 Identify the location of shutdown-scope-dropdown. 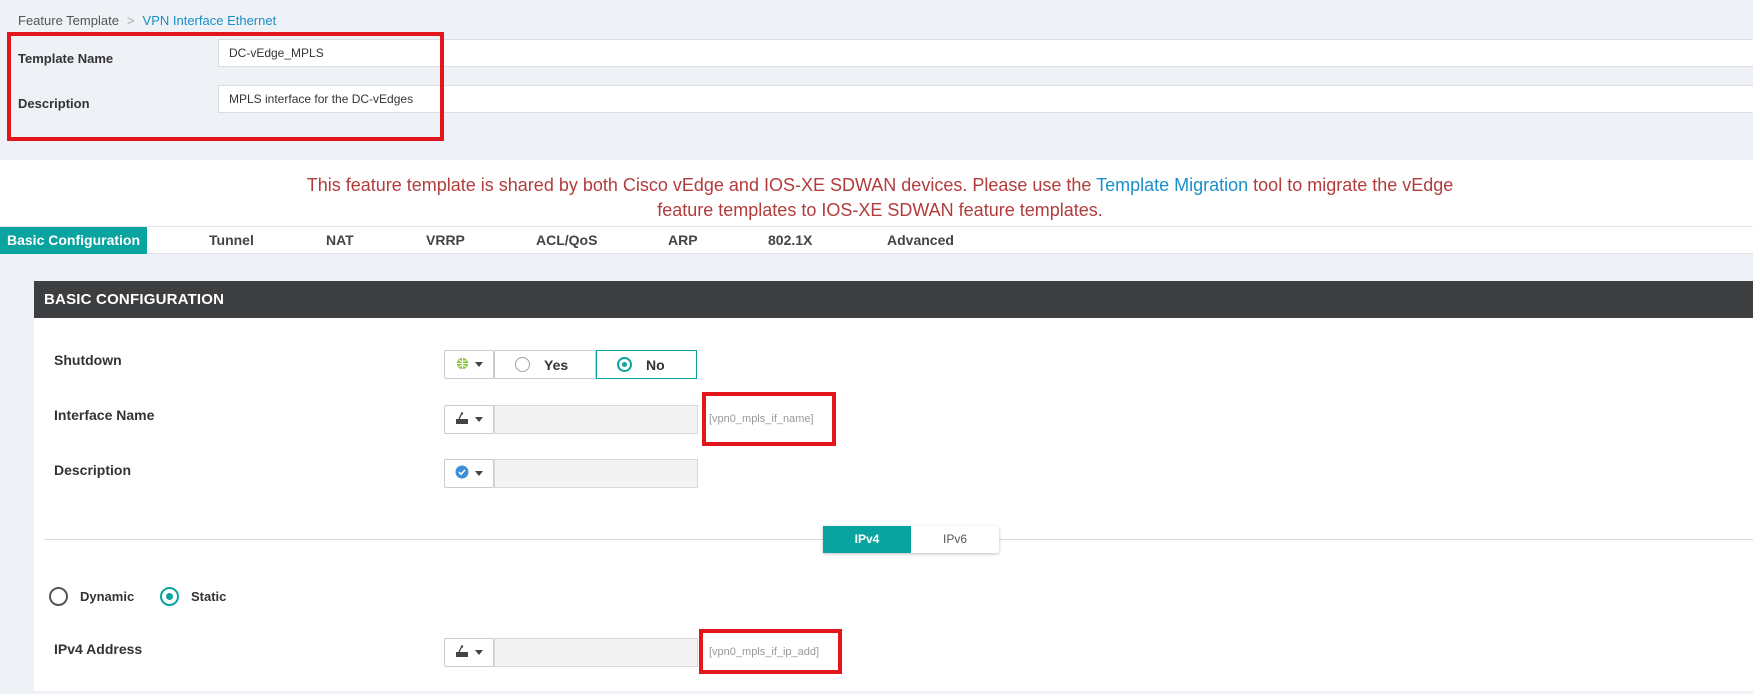
(469, 364).